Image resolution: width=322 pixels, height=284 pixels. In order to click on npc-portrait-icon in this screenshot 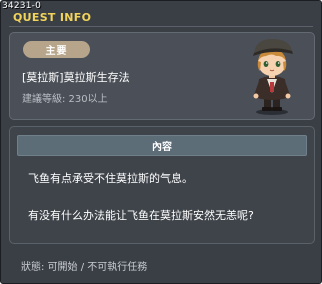, I will do `click(273, 77)`.